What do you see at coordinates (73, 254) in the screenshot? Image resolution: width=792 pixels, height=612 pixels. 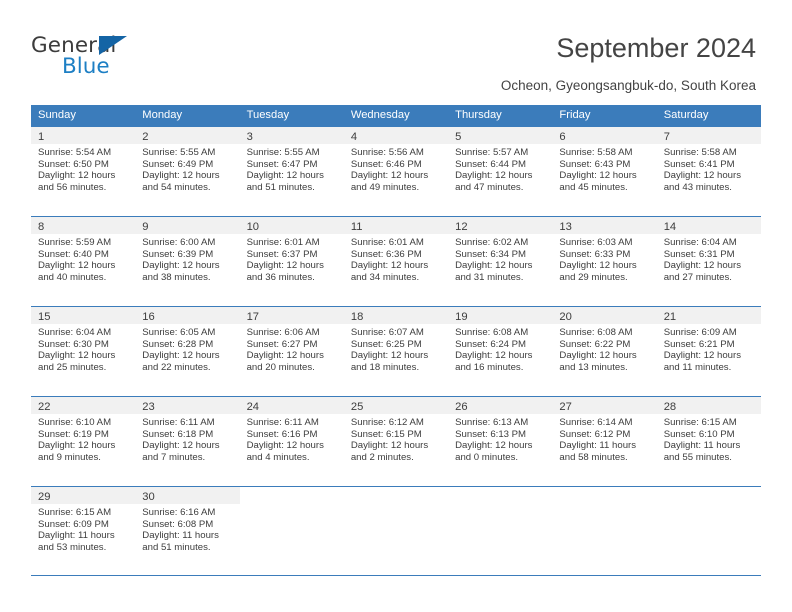 I see `sunset-text: Sunset: 6:40 PM` at bounding box center [73, 254].